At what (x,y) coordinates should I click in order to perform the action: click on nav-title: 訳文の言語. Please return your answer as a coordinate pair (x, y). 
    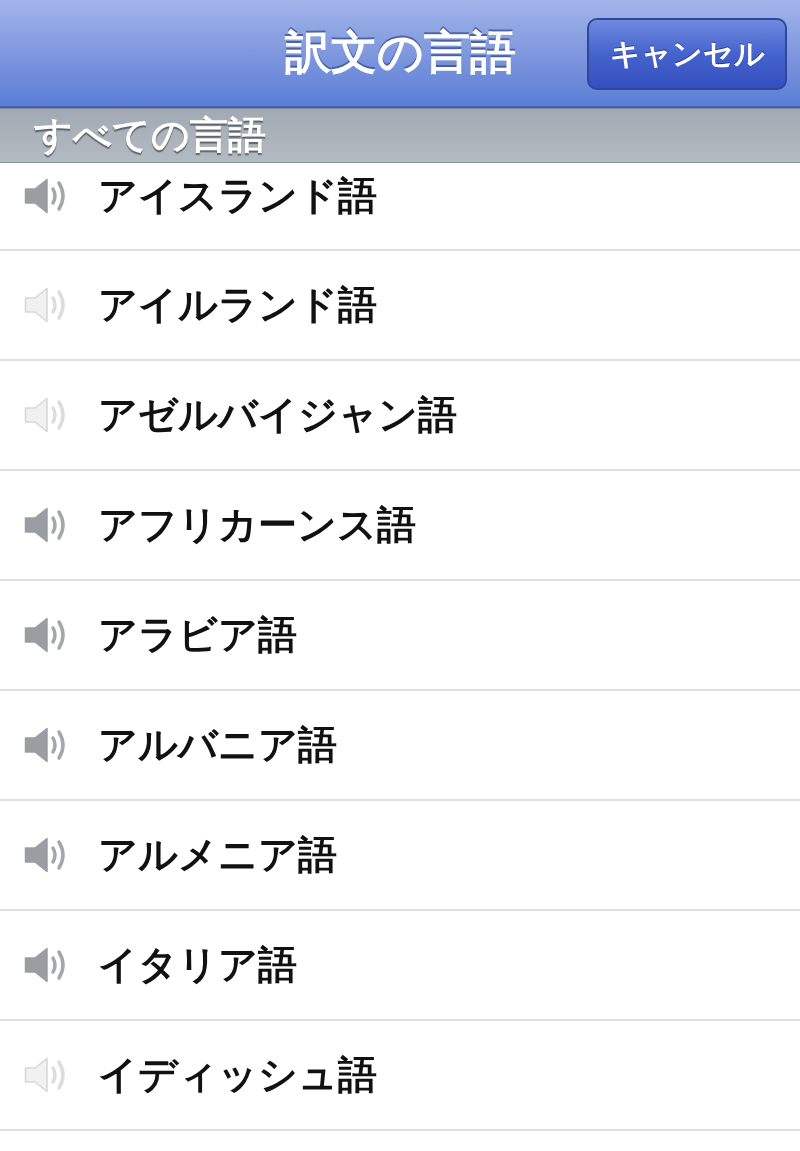
    Looking at the image, I should click on (400, 52).